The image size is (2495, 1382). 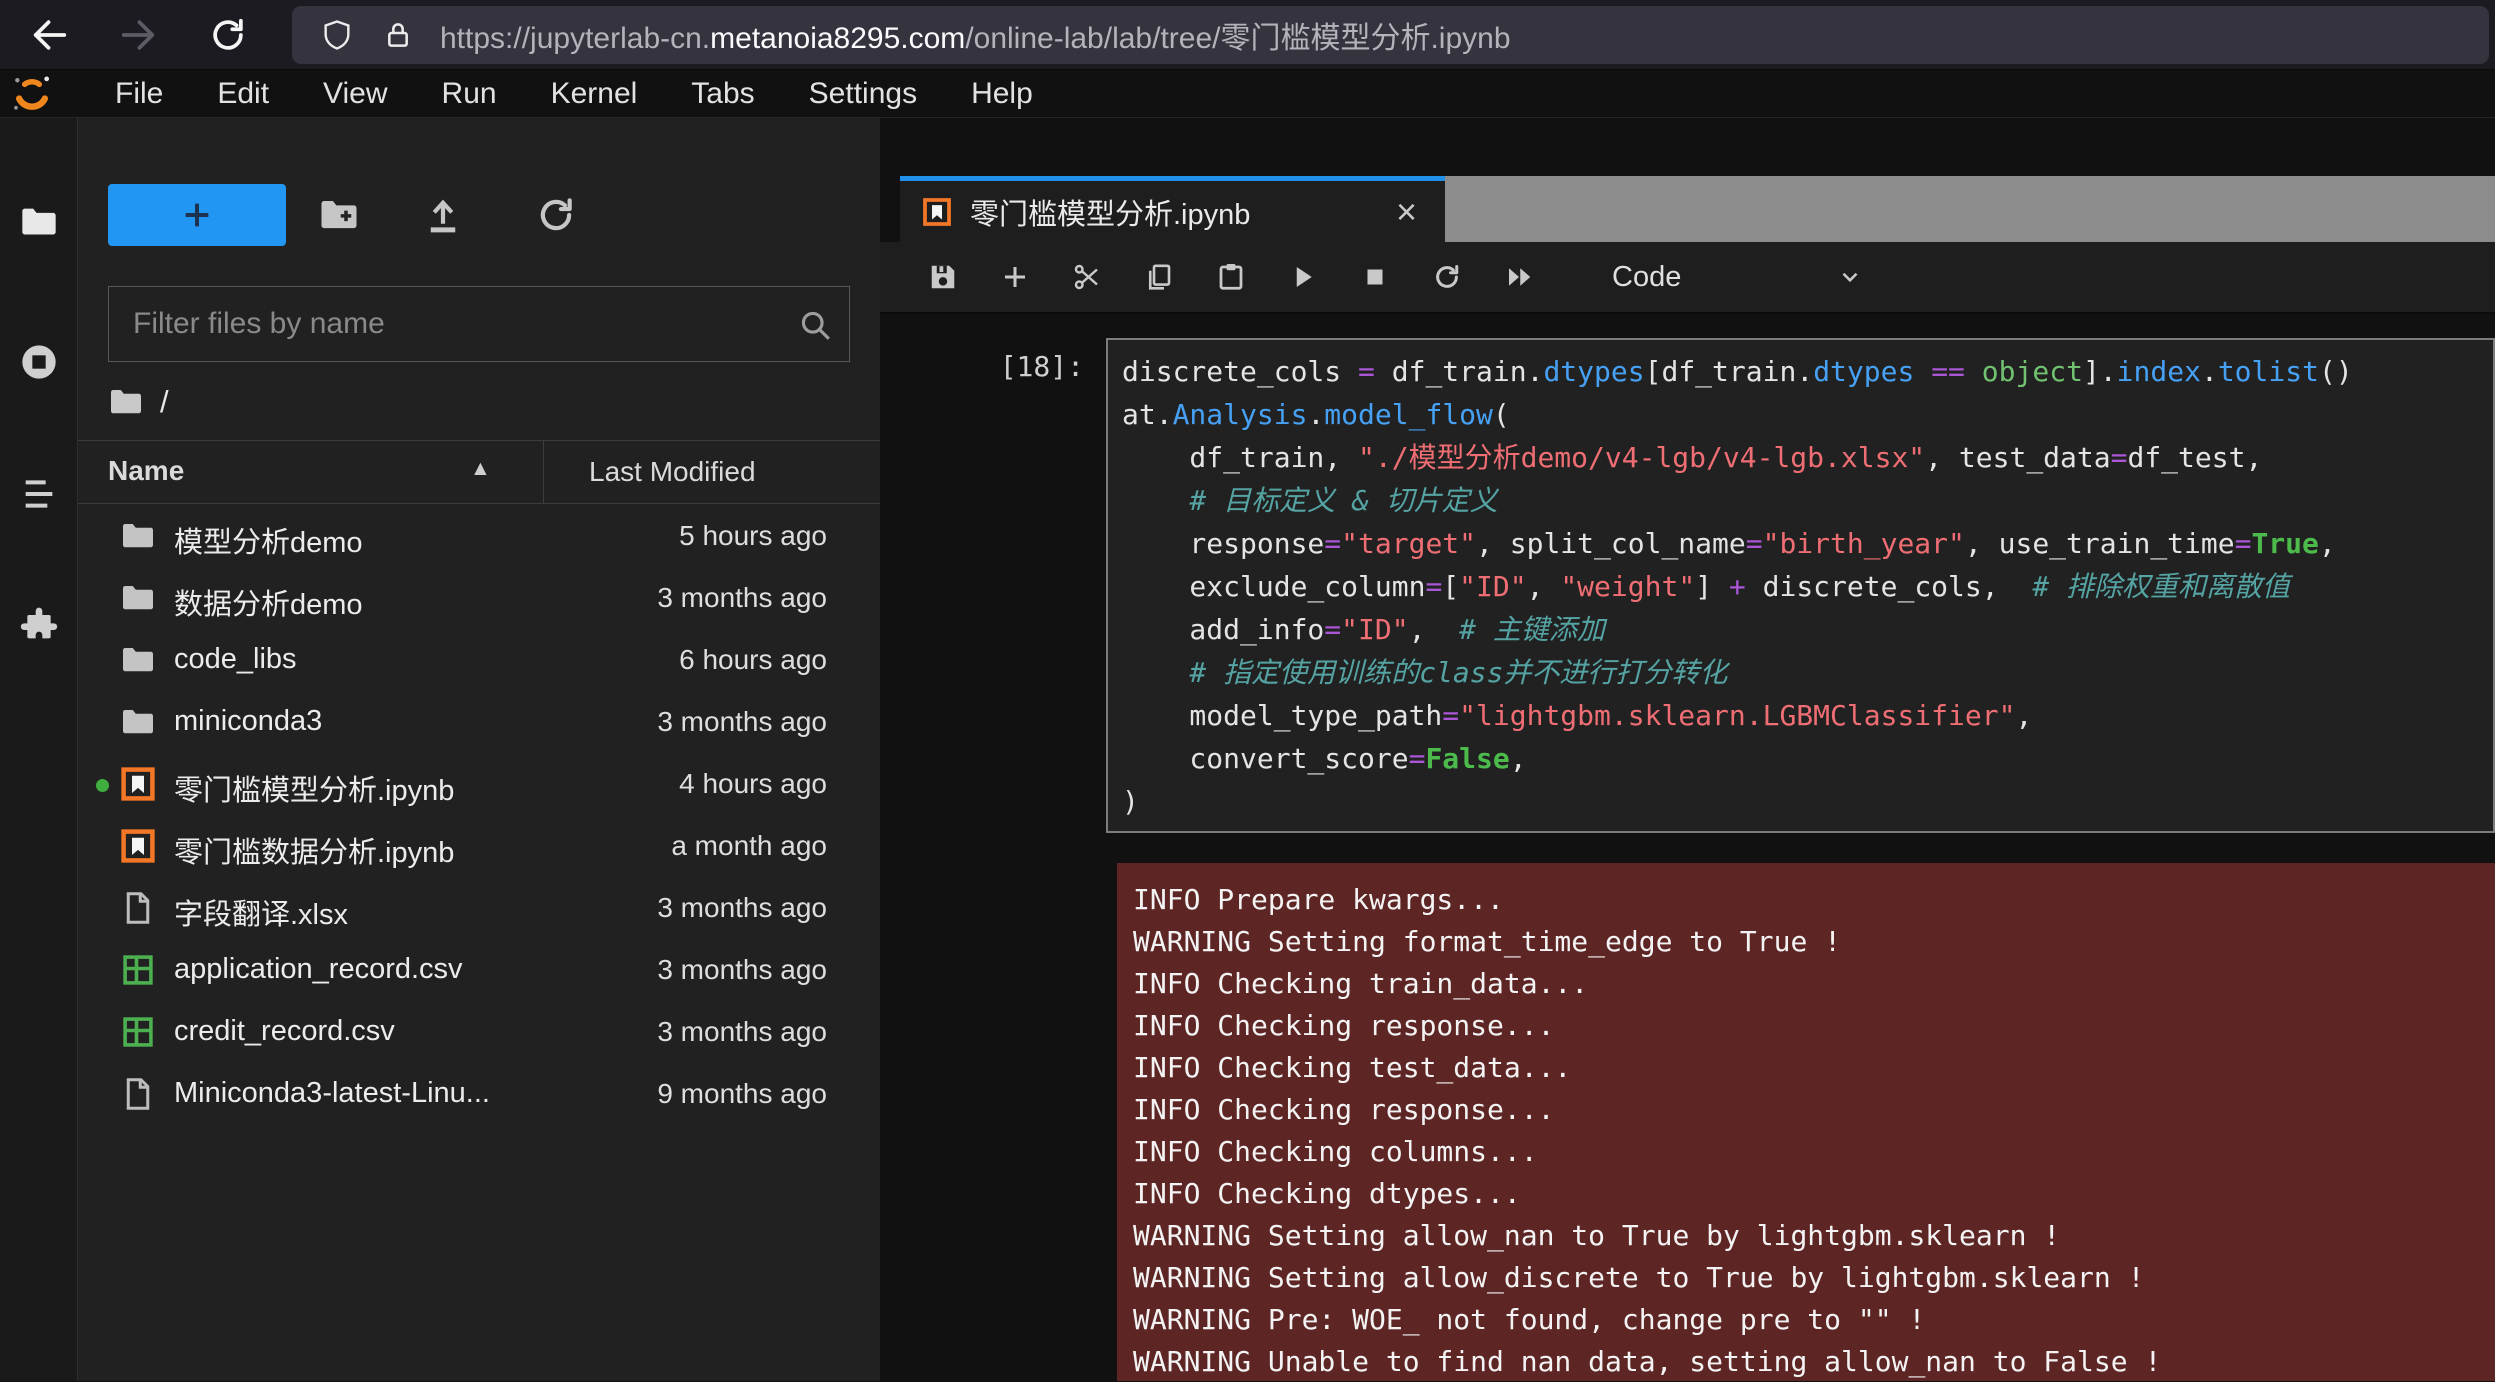 What do you see at coordinates (39, 749) in the screenshot?
I see `left-sidebar-strip` at bounding box center [39, 749].